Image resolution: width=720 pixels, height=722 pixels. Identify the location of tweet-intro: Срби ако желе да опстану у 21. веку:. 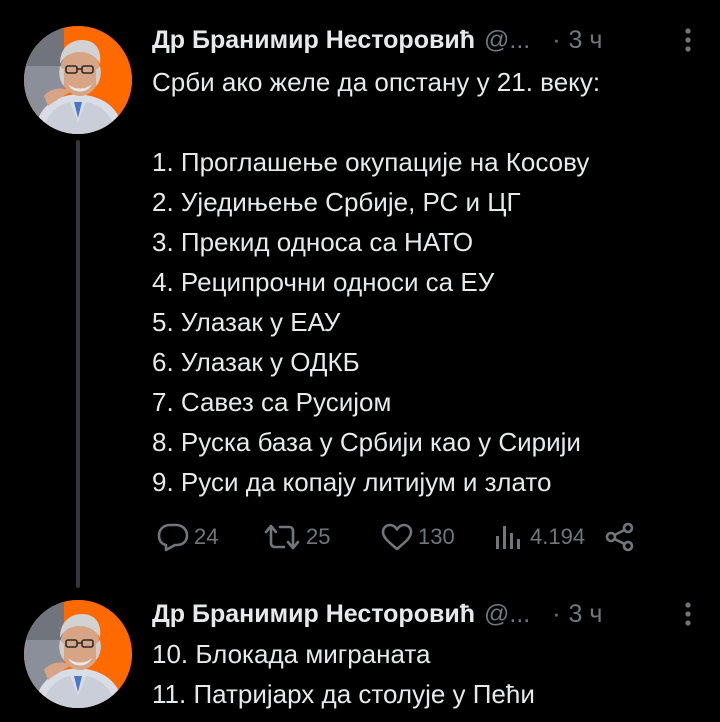
(376, 82).